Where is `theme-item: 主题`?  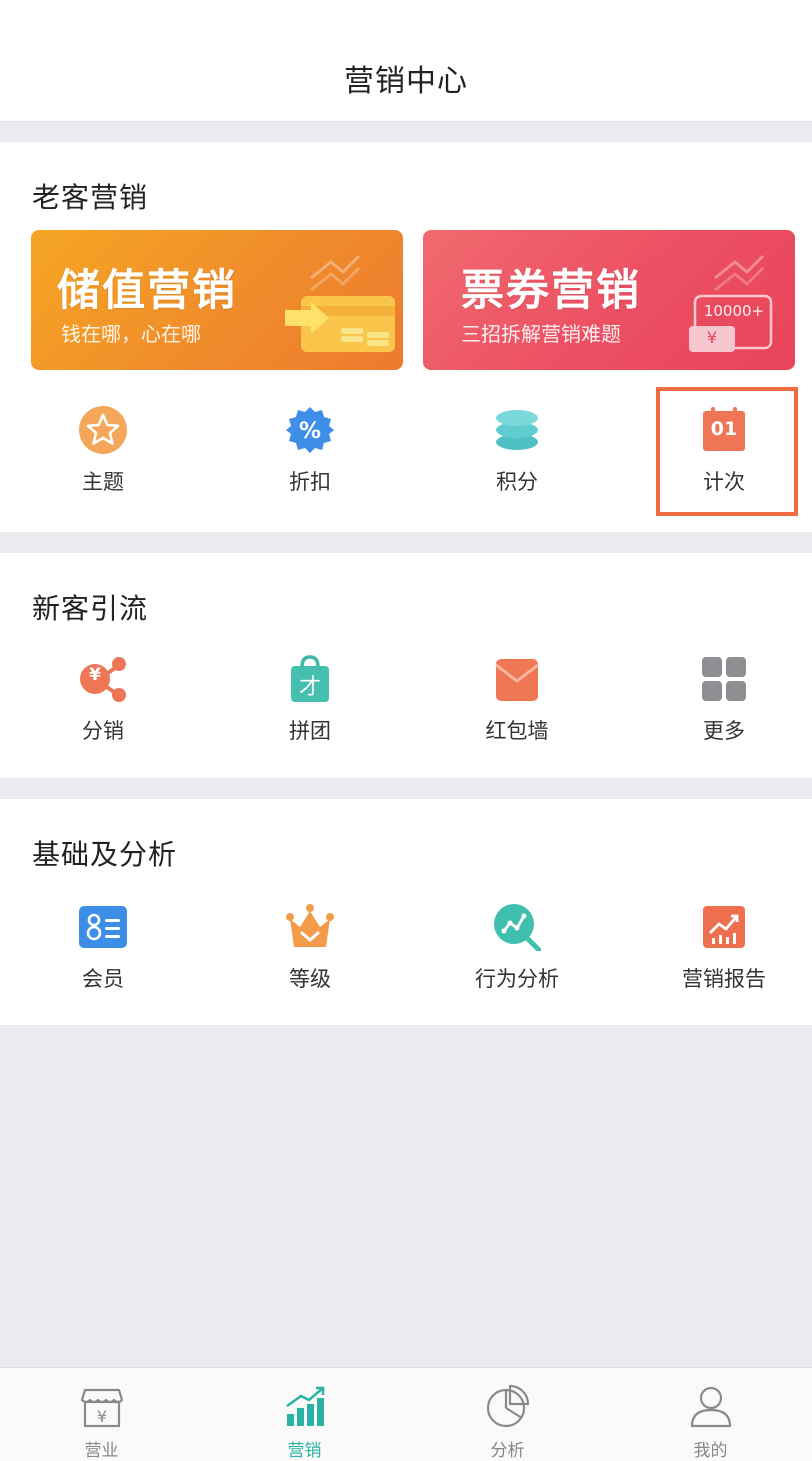
theme-item: 主题 is located at coordinates (103, 451).